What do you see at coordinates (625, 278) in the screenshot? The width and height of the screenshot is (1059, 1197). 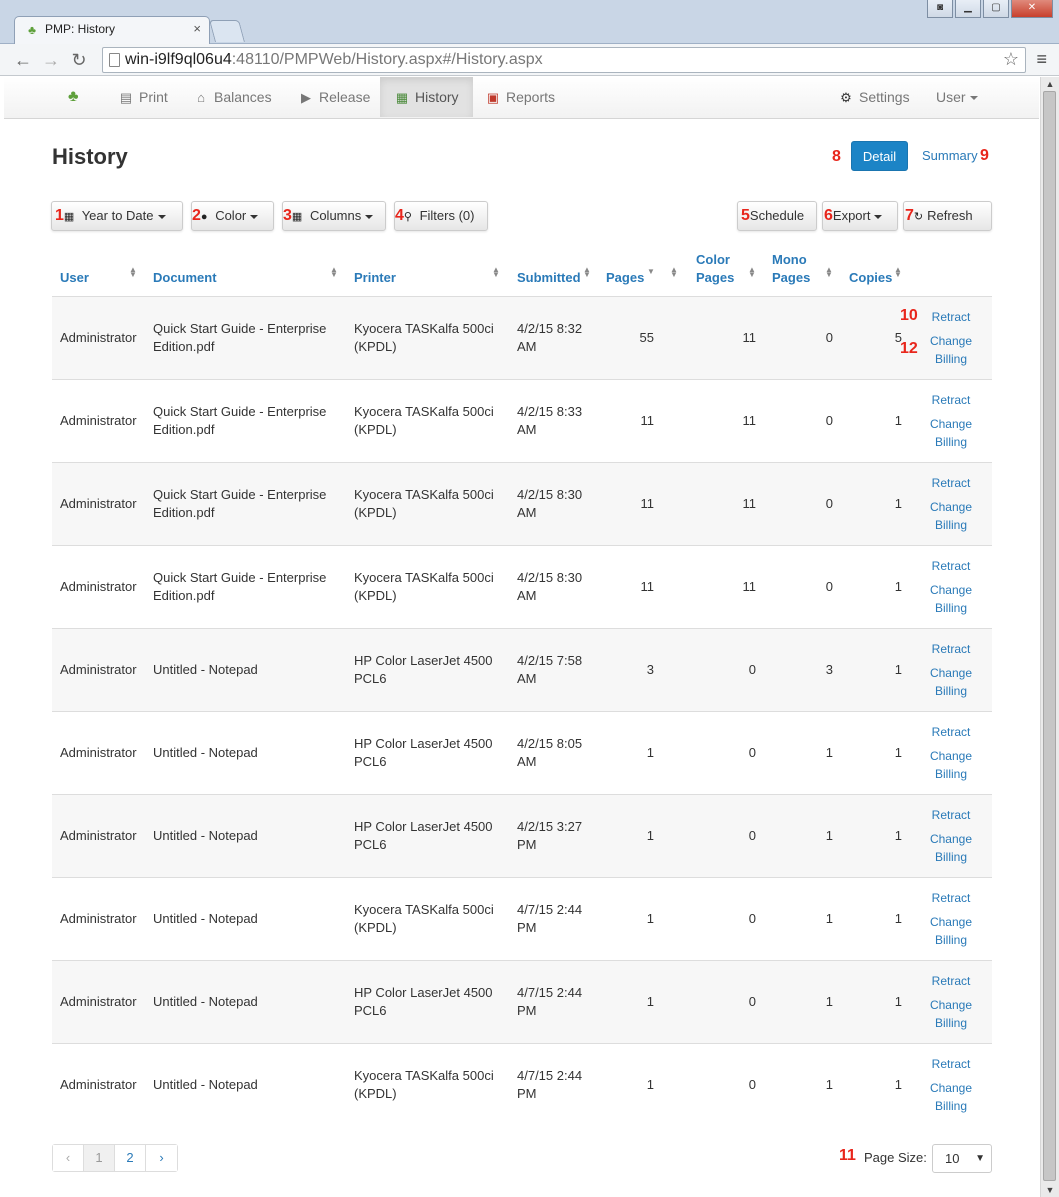 I see `column-header-pages: Pages` at bounding box center [625, 278].